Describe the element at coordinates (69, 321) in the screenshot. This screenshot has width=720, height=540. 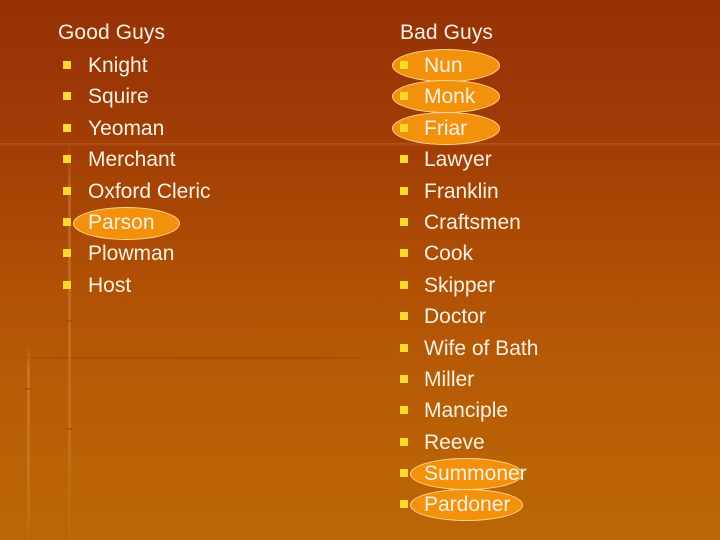
I see `decorative-stem-node-right-upper` at that location.